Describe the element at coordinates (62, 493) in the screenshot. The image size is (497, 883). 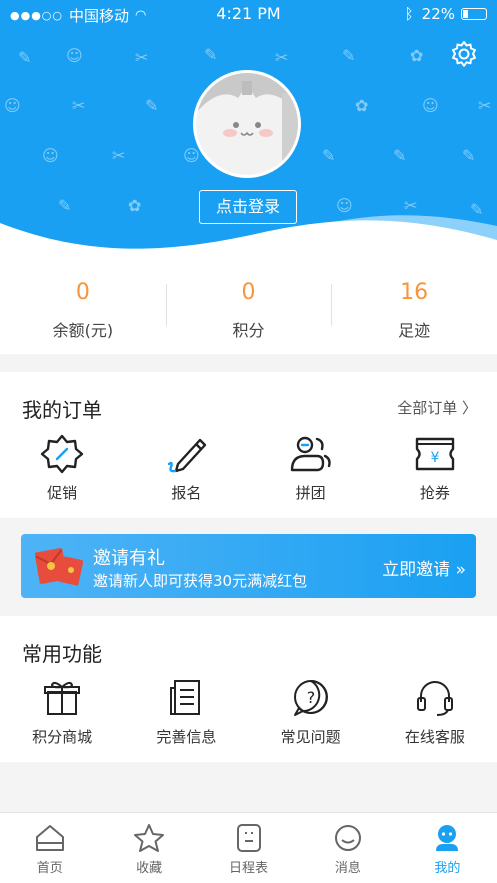
I see `order-item-label: 促销` at that location.